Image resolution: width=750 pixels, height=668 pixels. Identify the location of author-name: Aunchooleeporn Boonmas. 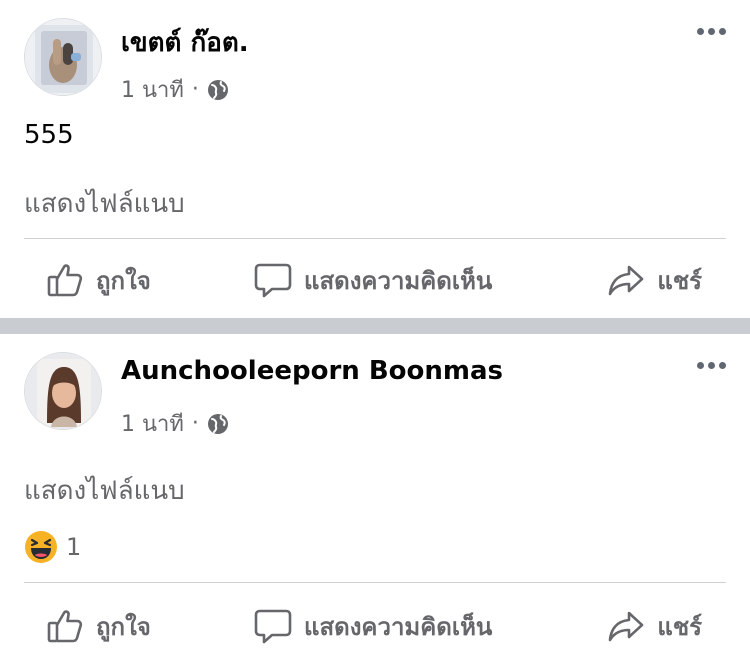
(312, 371).